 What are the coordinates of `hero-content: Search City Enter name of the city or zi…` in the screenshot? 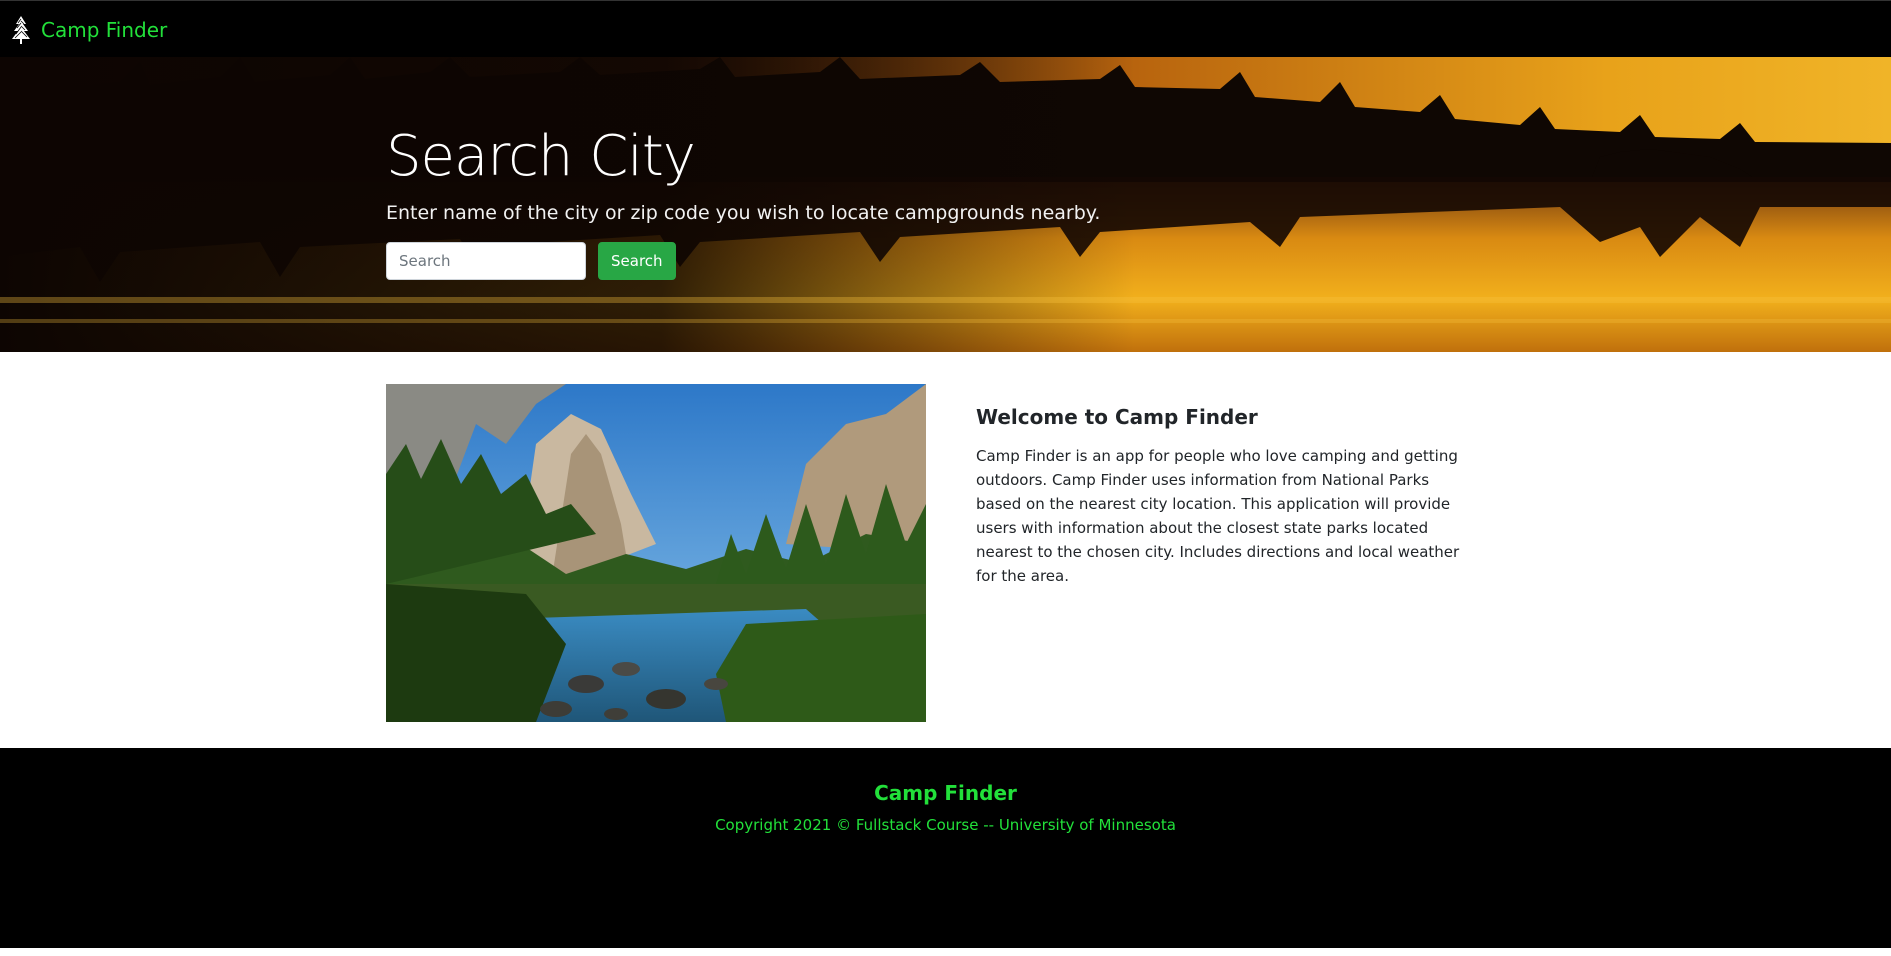 It's located at (743, 202).